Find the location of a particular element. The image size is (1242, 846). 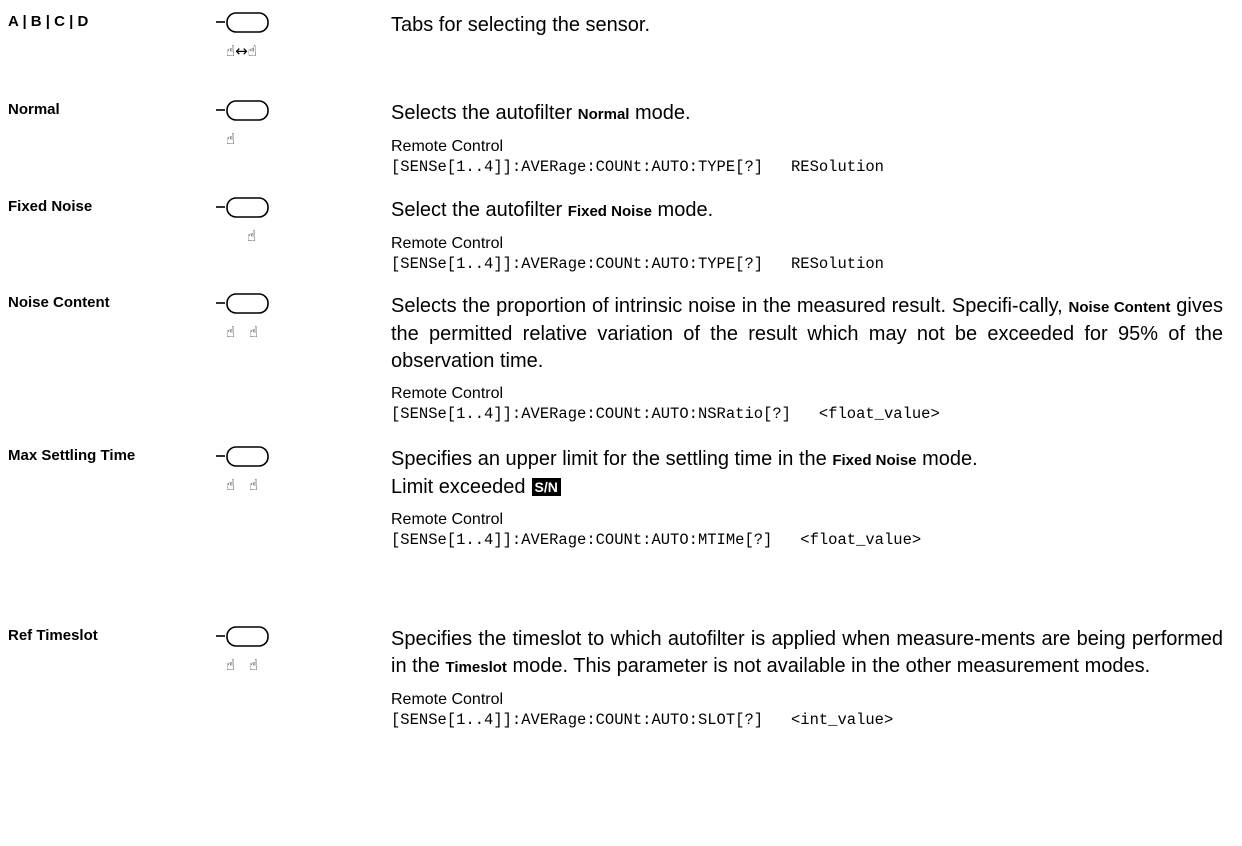

entry-description: Selects the autofilter Normal mode. is located at coordinates (541, 113).